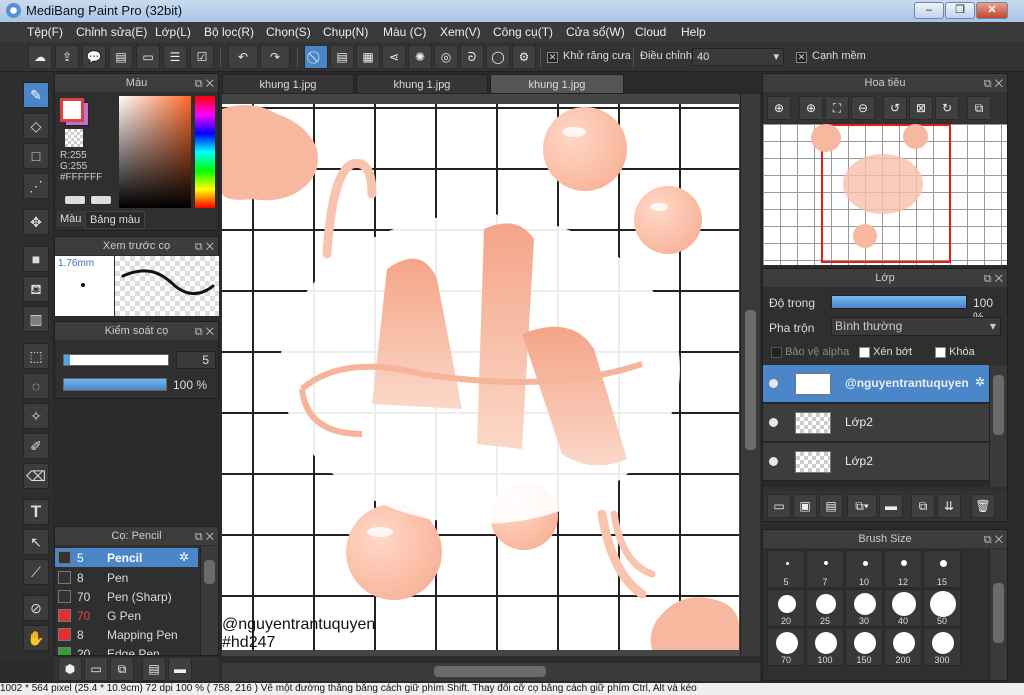 Image resolution: width=1024 pixels, height=695 pixels. I want to click on layer-row: @nguyentrantuquyen ✲, so click(876, 384).